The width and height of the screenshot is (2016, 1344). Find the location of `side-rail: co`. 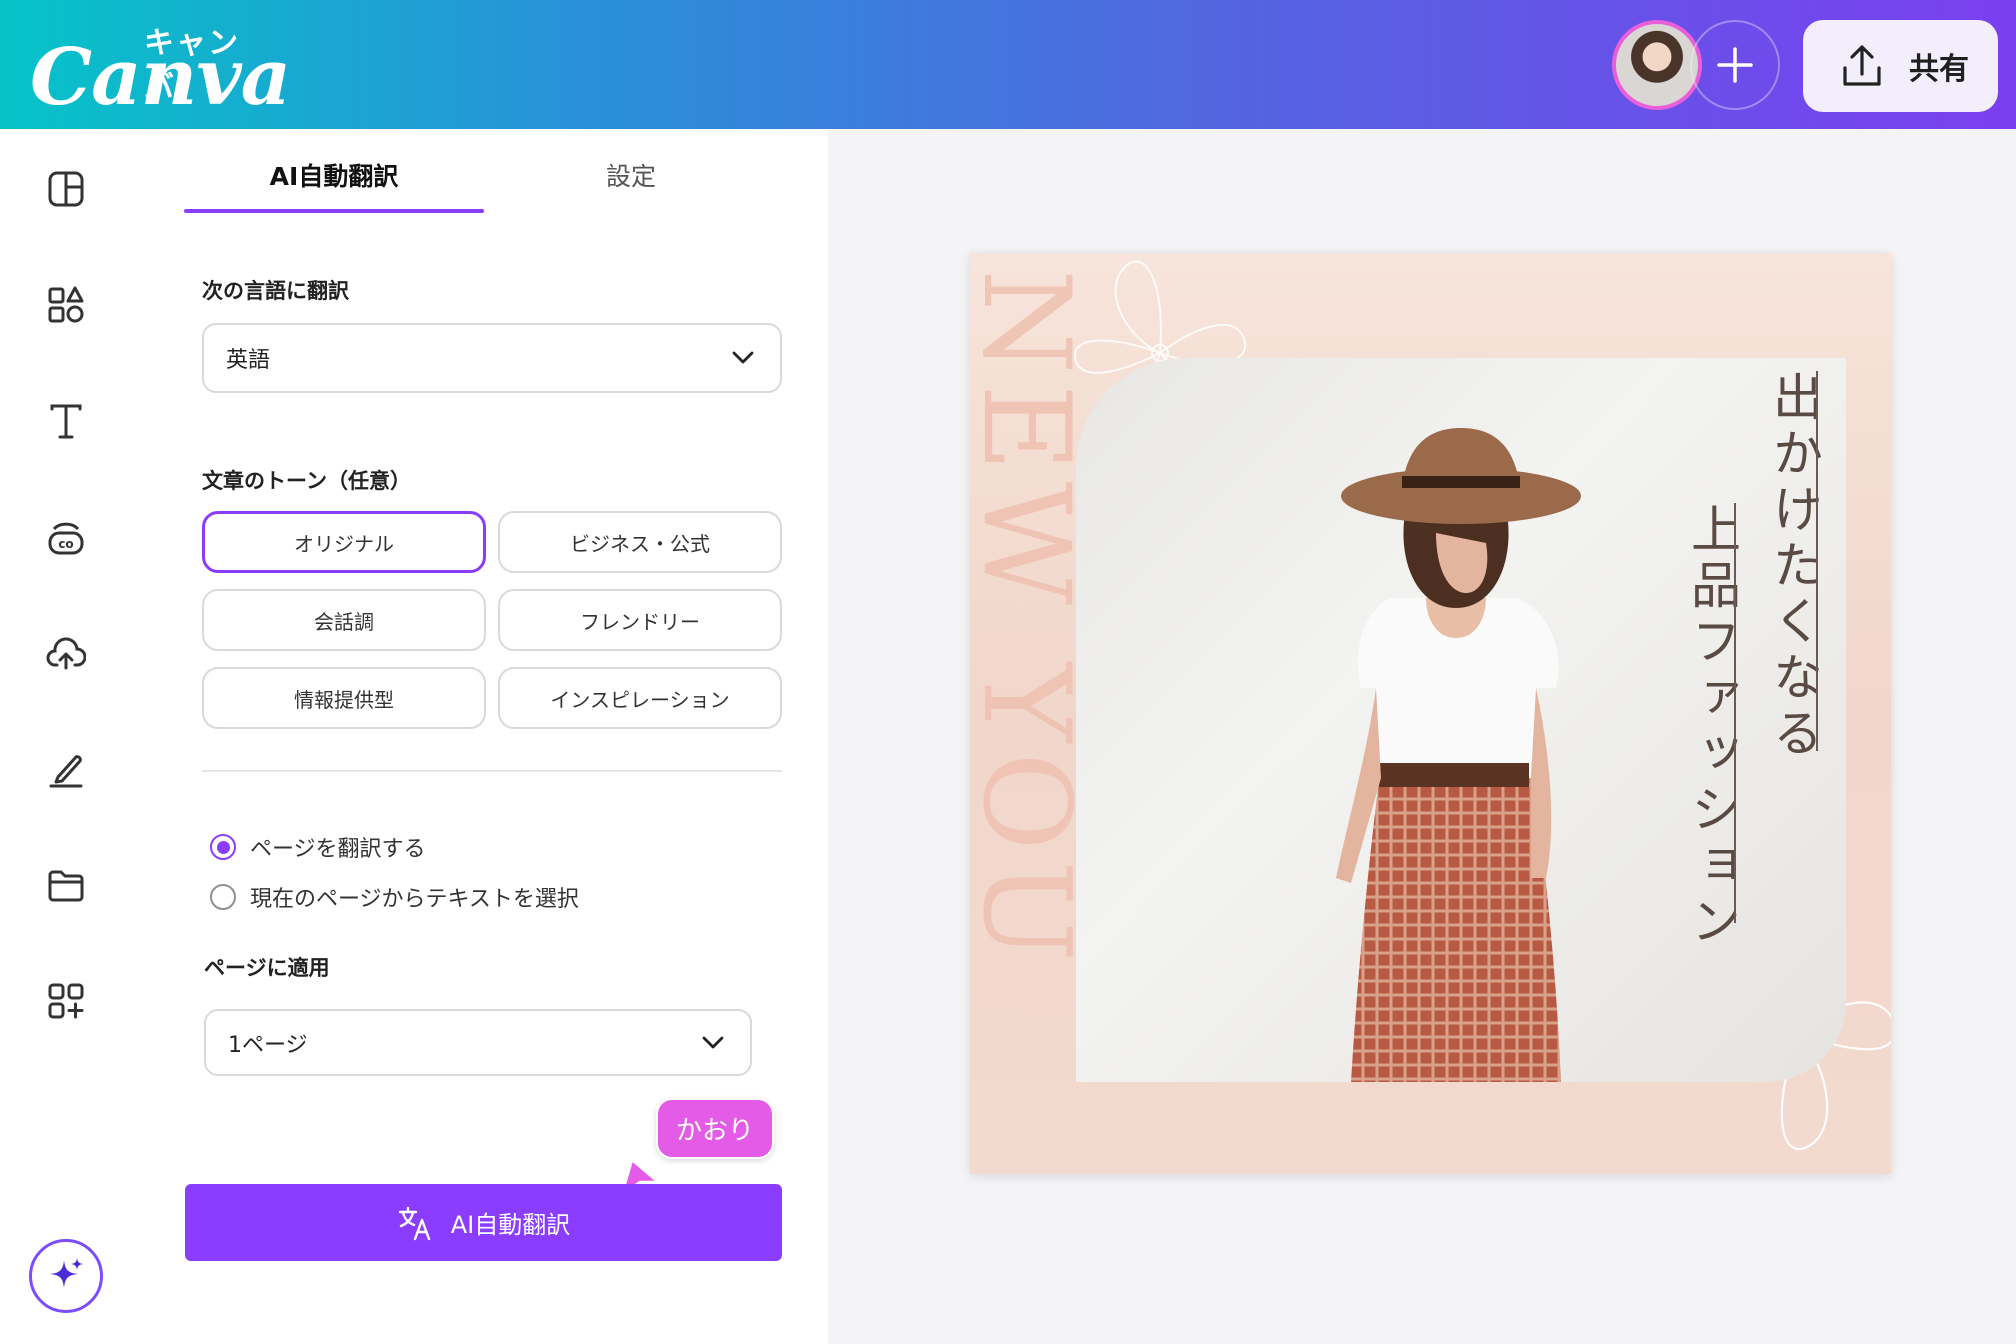

side-rail: co is located at coordinates (66, 736).